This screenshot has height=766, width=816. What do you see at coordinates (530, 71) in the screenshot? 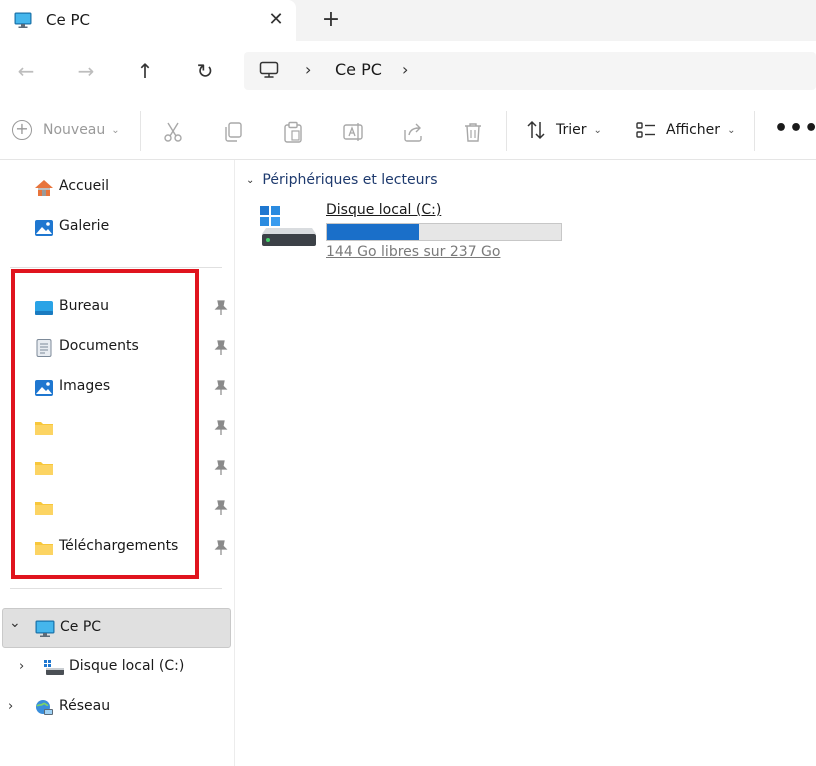
I see `address-bar: › Ce PC ›` at bounding box center [530, 71].